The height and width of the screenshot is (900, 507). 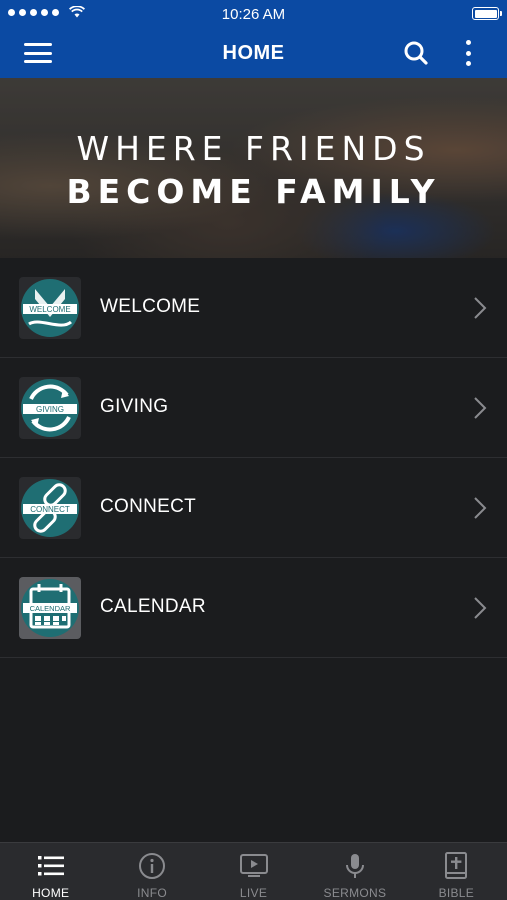 I want to click on hero-headline-line1: WHERE FRIENDS, so click(x=253, y=148).